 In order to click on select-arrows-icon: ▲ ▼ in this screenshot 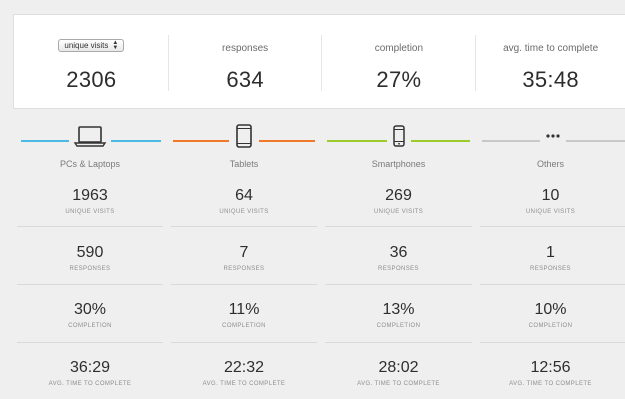, I will do `click(115, 45)`.